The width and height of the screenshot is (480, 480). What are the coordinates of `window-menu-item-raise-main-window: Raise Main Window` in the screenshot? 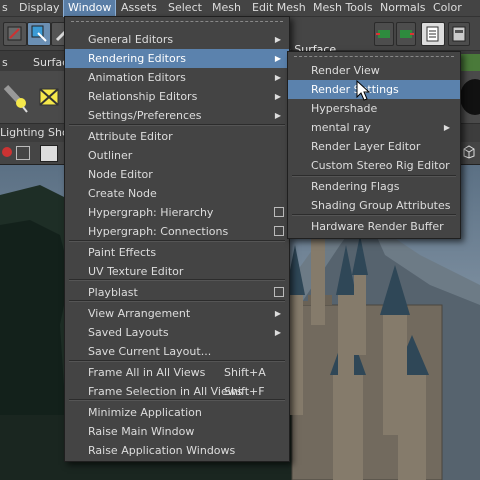 It's located at (177, 431).